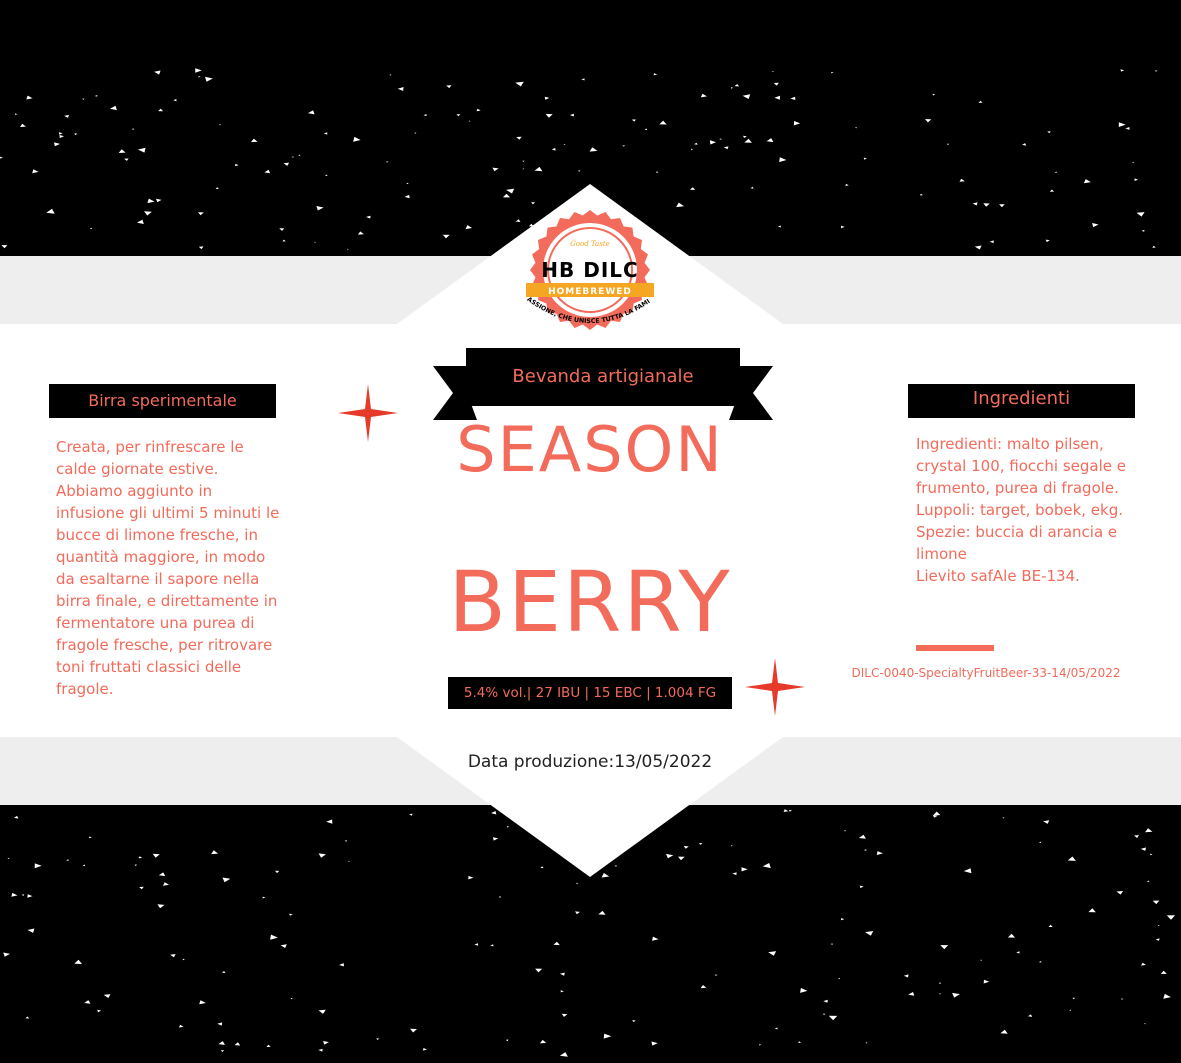 This screenshot has height=1063, width=1181. I want to click on banner-label: Bevanda artigianale, so click(603, 376).